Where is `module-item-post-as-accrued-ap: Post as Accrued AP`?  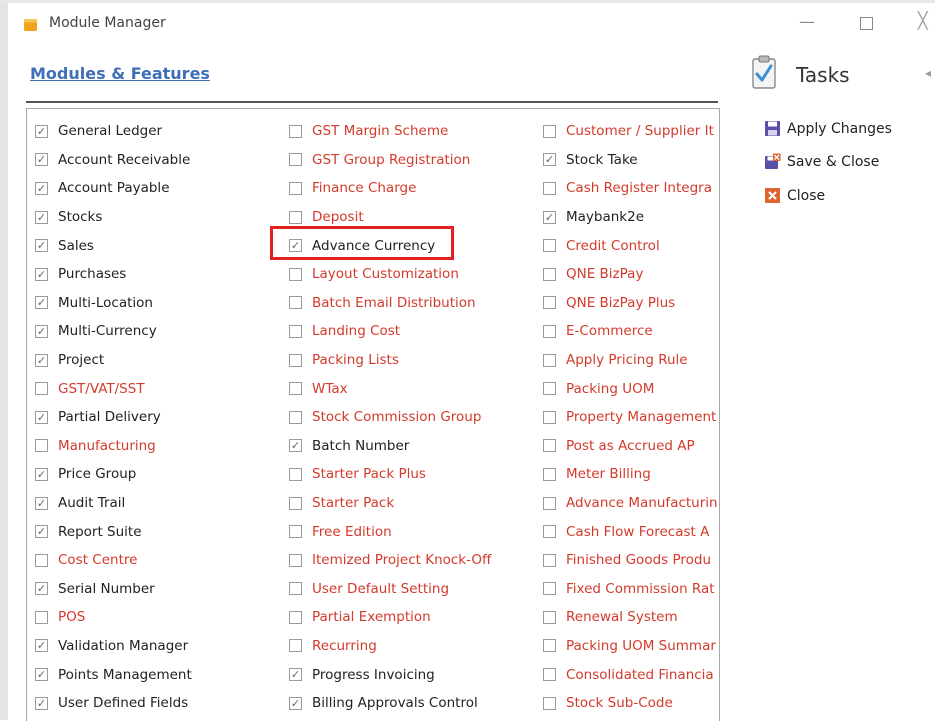
module-item-post-as-accrued-ap: Post as Accrued AP is located at coordinates (627, 446).